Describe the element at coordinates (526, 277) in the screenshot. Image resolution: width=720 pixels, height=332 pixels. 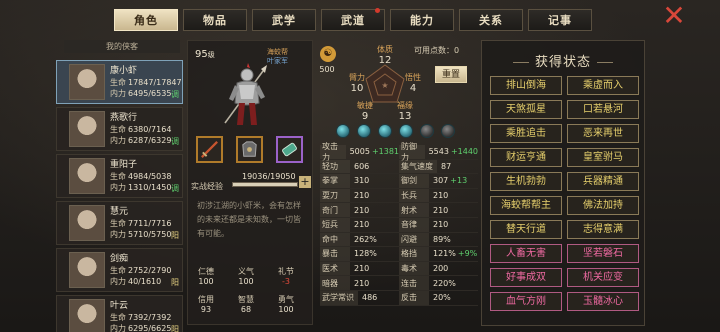
I see `status-item: 好事成双` at that location.